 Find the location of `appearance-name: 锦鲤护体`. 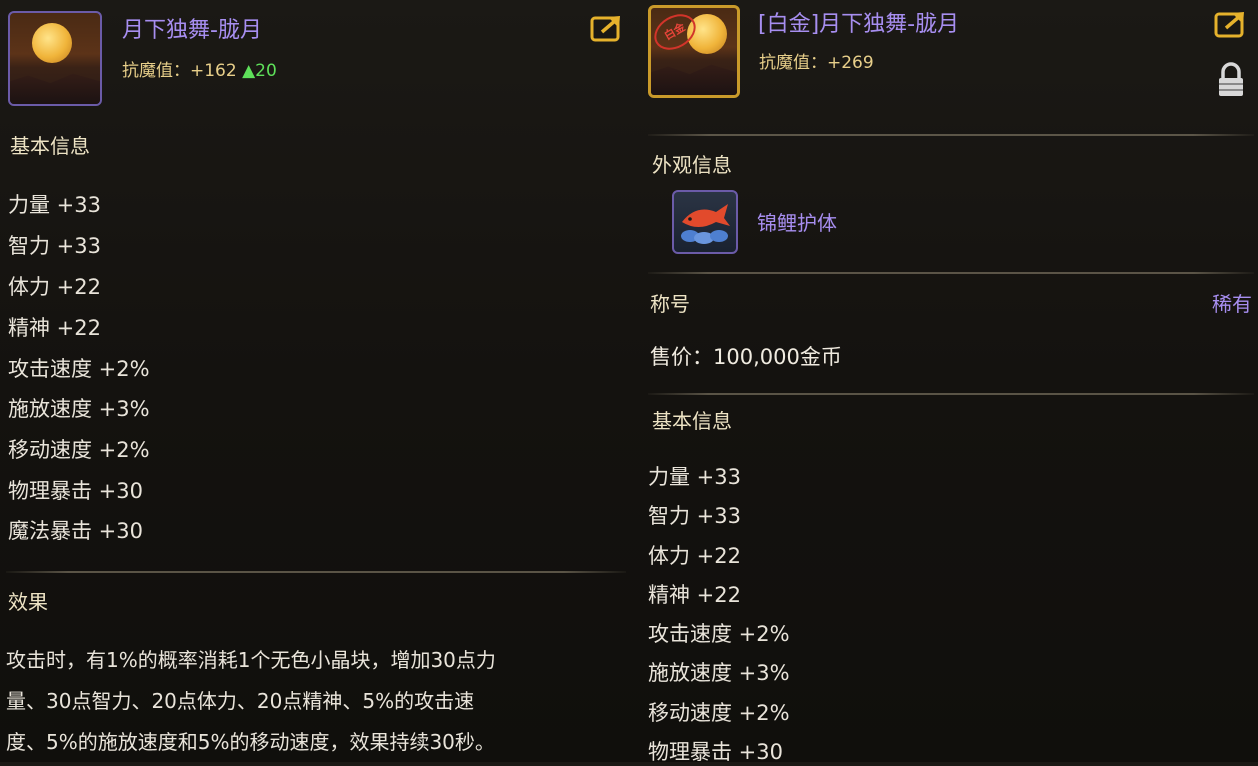

appearance-name: 锦鲤护体 is located at coordinates (797, 223).